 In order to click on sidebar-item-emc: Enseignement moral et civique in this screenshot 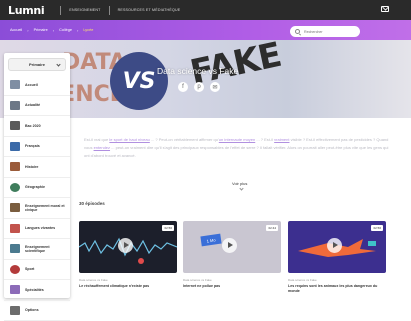, I will do `click(37, 208)`.